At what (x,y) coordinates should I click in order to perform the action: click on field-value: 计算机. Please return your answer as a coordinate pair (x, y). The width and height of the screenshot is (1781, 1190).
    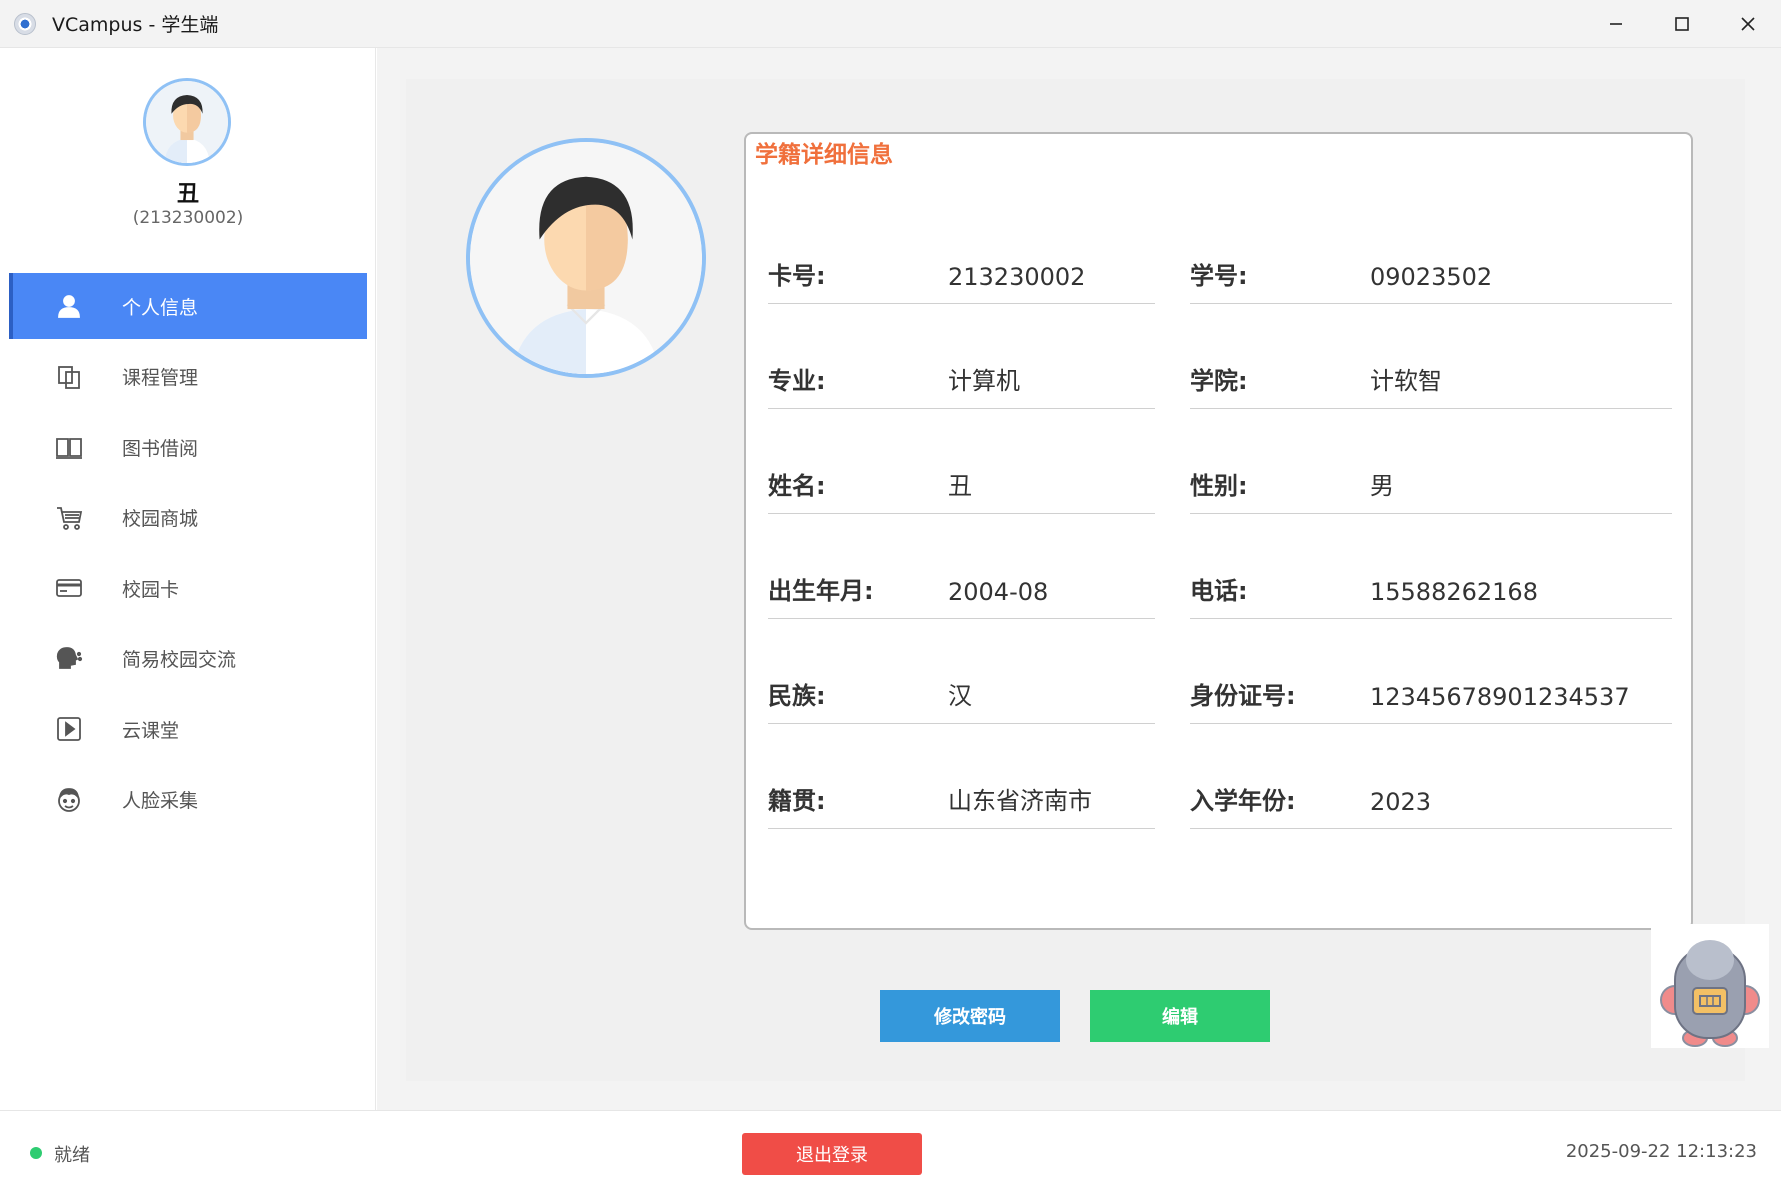
    Looking at the image, I should click on (984, 381).